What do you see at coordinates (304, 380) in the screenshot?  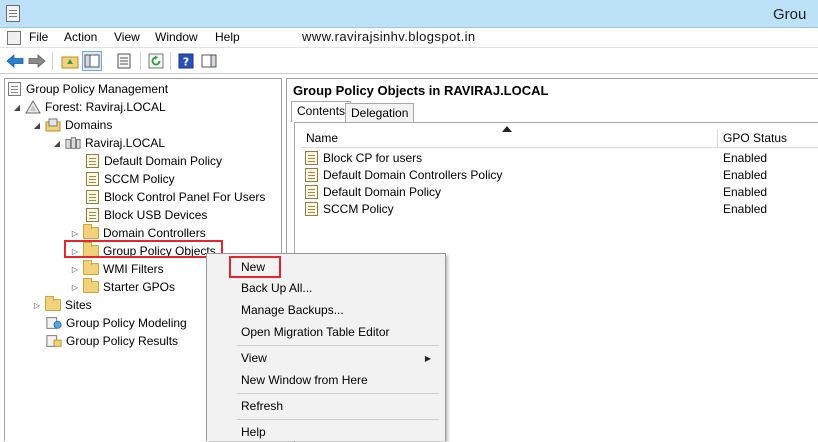 I see `menu-item-new-window-from-here: New Window from Here` at bounding box center [304, 380].